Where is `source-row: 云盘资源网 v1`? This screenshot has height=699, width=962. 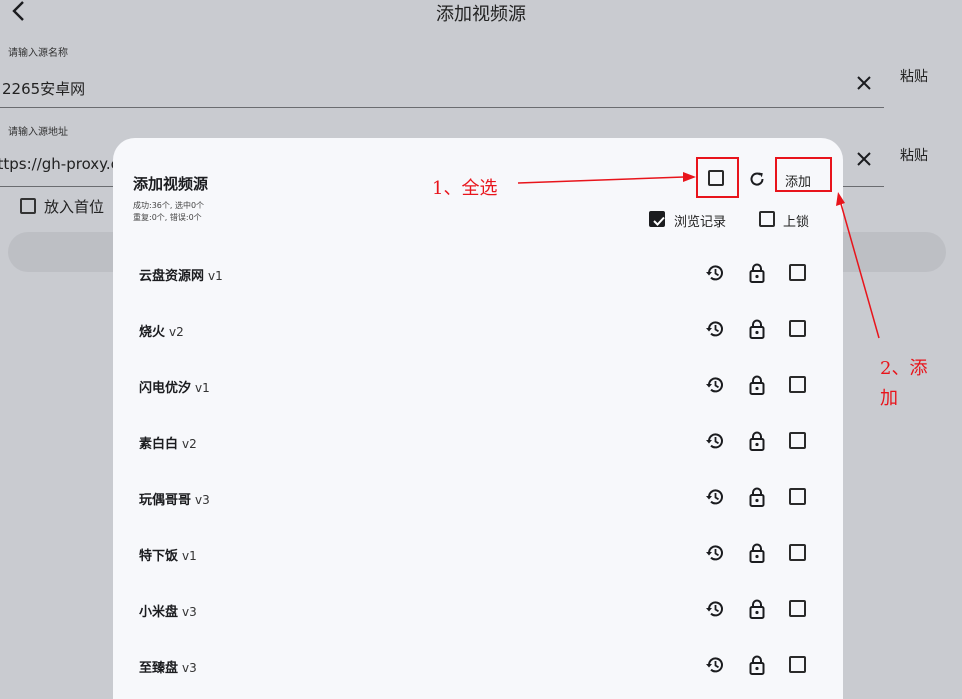 source-row: 云盘资源网 v1 is located at coordinates (478, 273).